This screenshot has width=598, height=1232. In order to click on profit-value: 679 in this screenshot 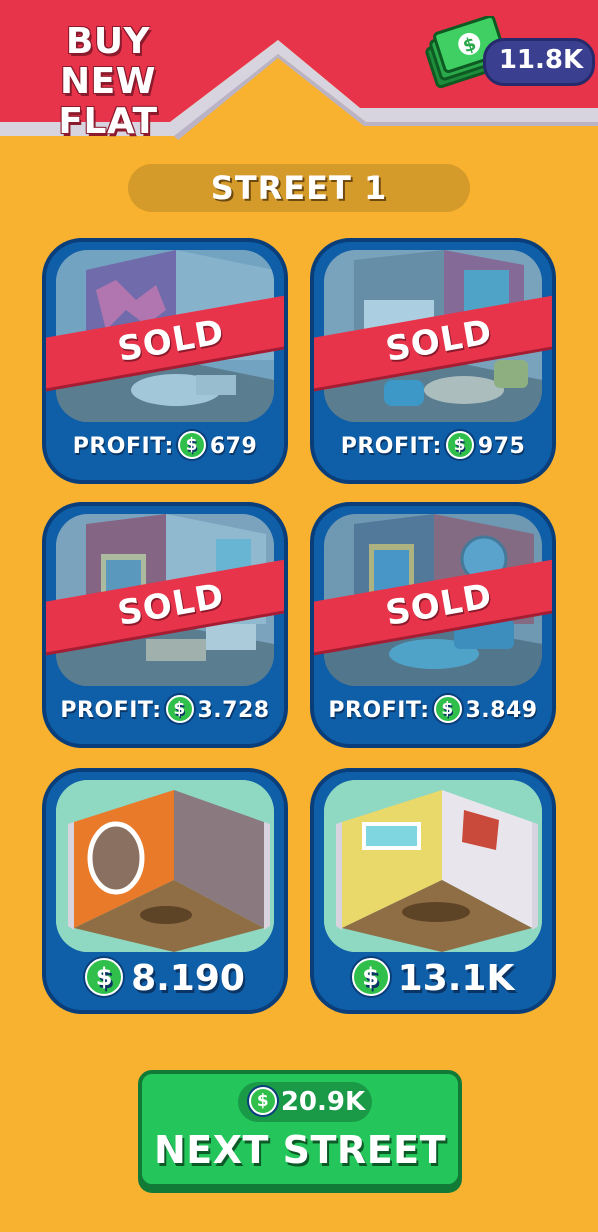, I will do `click(233, 446)`.